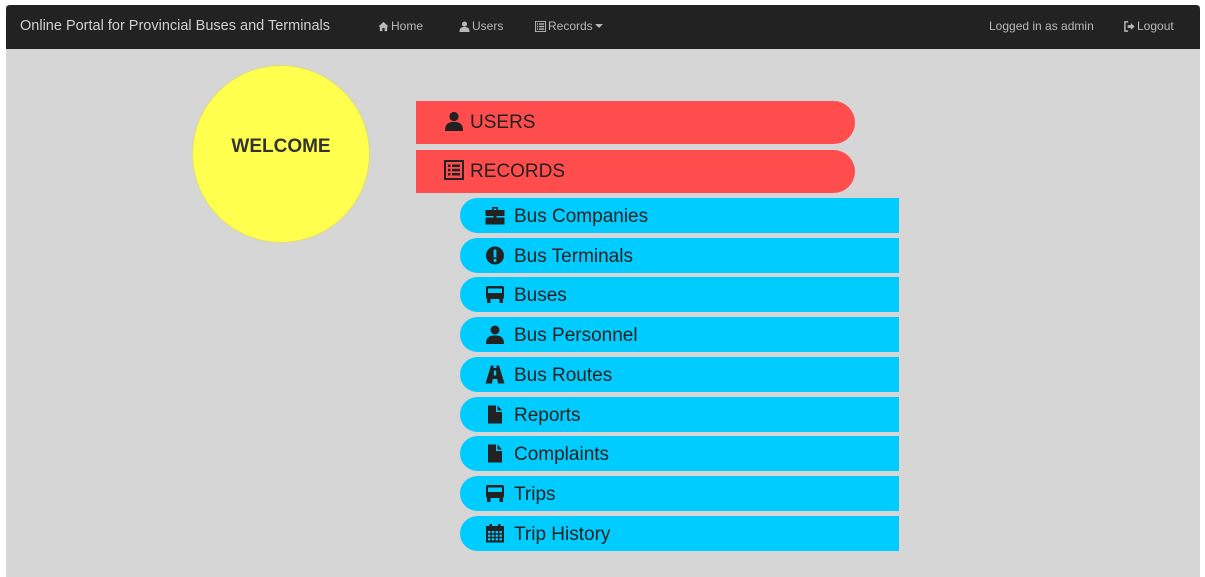 The height and width of the screenshot is (577, 1205). I want to click on bus-companies-button: Bus Companies, so click(679, 215).